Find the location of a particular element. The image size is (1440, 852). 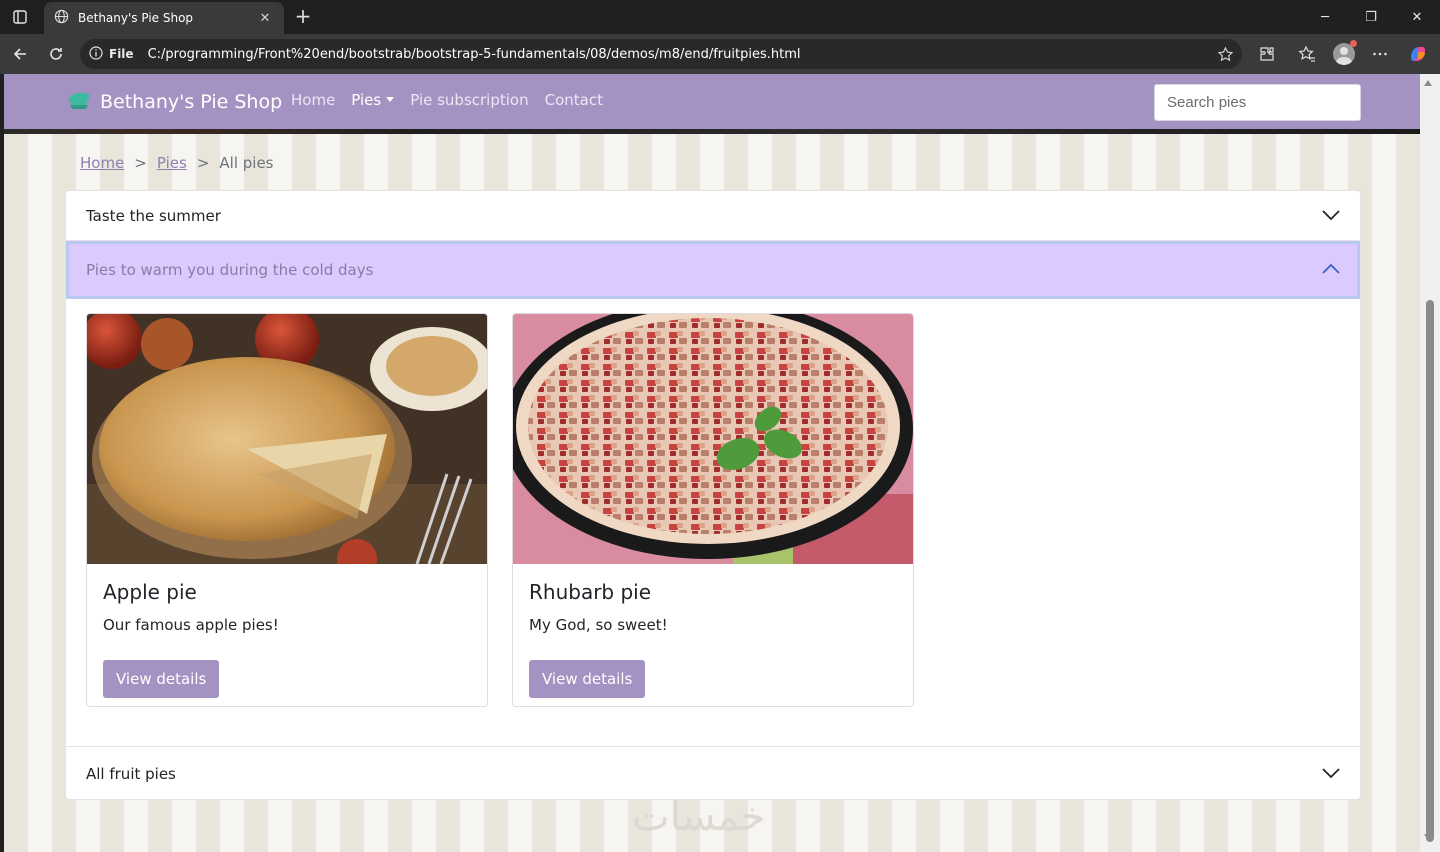

restore-icon: ❐ is located at coordinates (1371, 17).